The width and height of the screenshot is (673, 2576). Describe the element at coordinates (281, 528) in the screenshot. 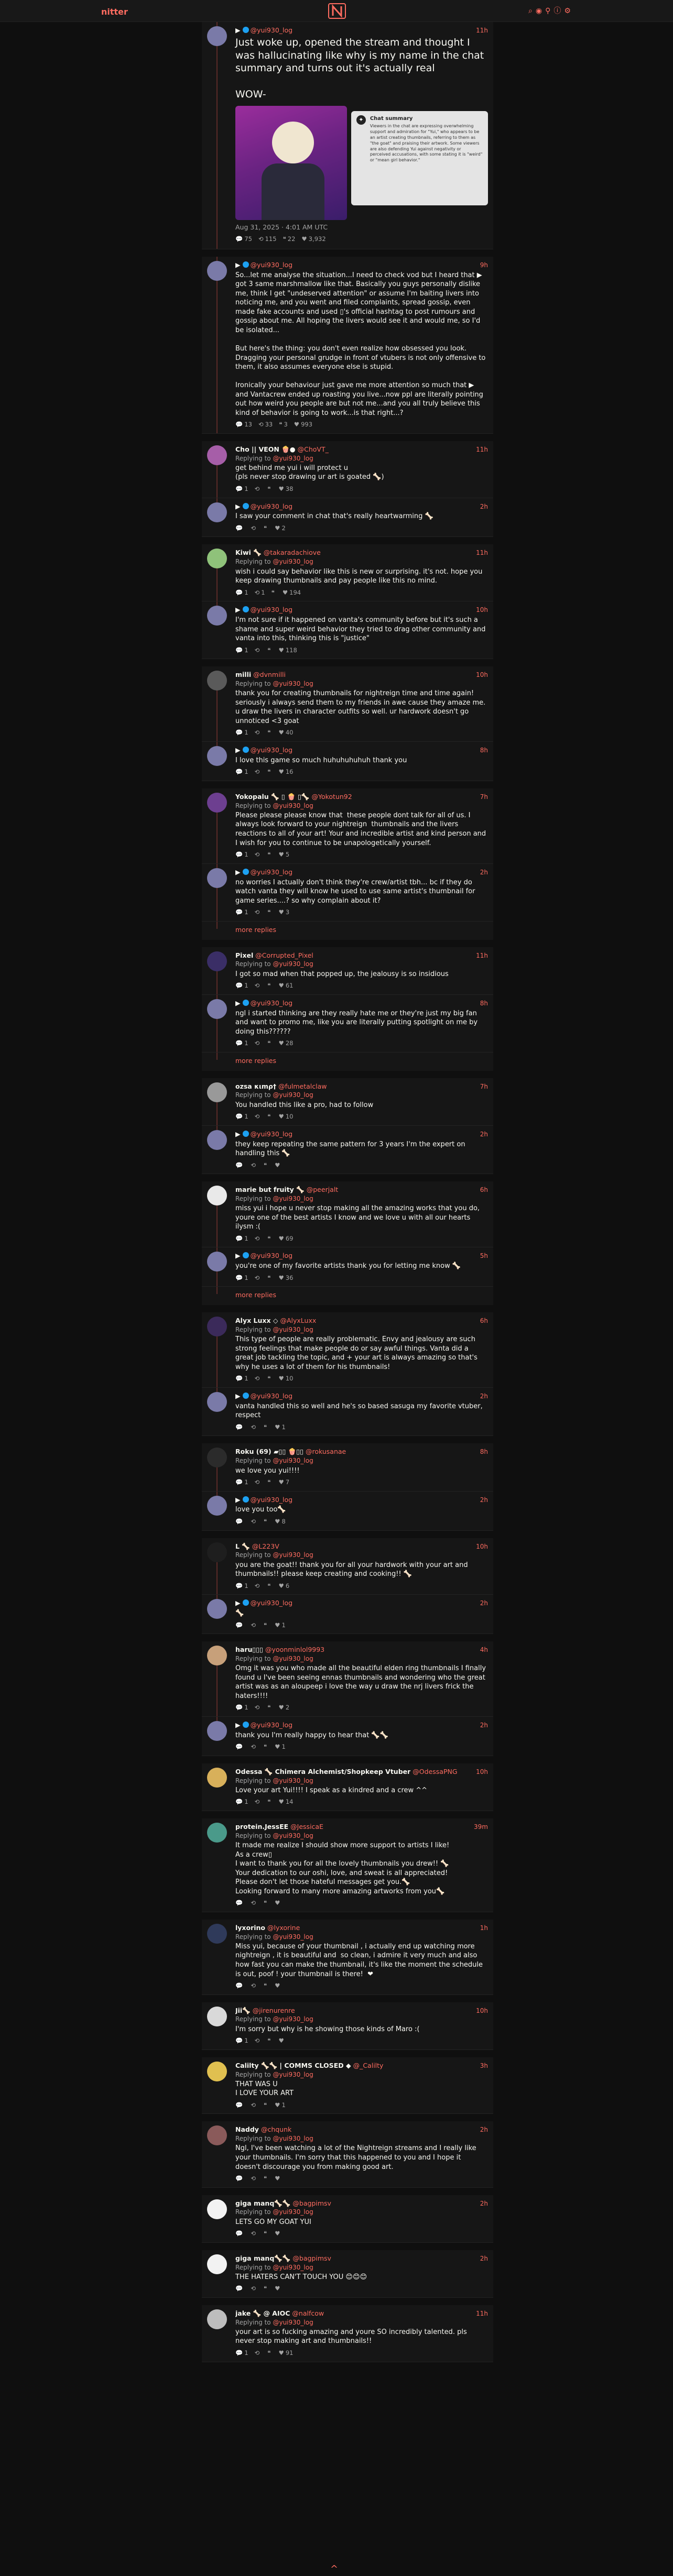

I see `likes-stat: ♥ 2` at that location.